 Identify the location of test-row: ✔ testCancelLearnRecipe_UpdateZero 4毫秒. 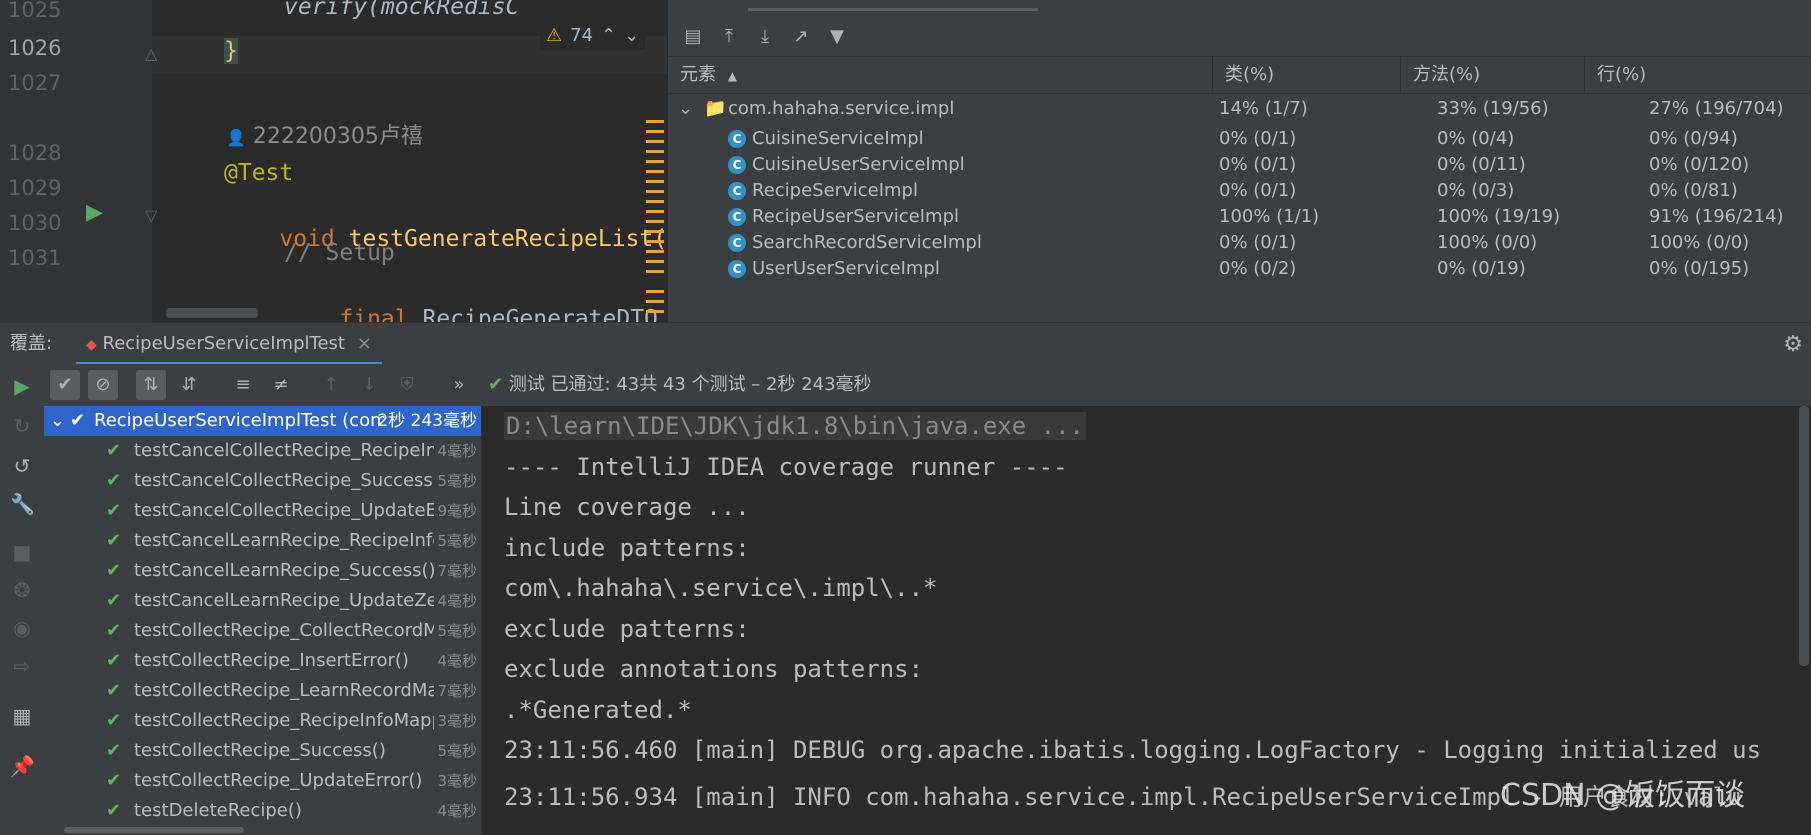
(262, 601).